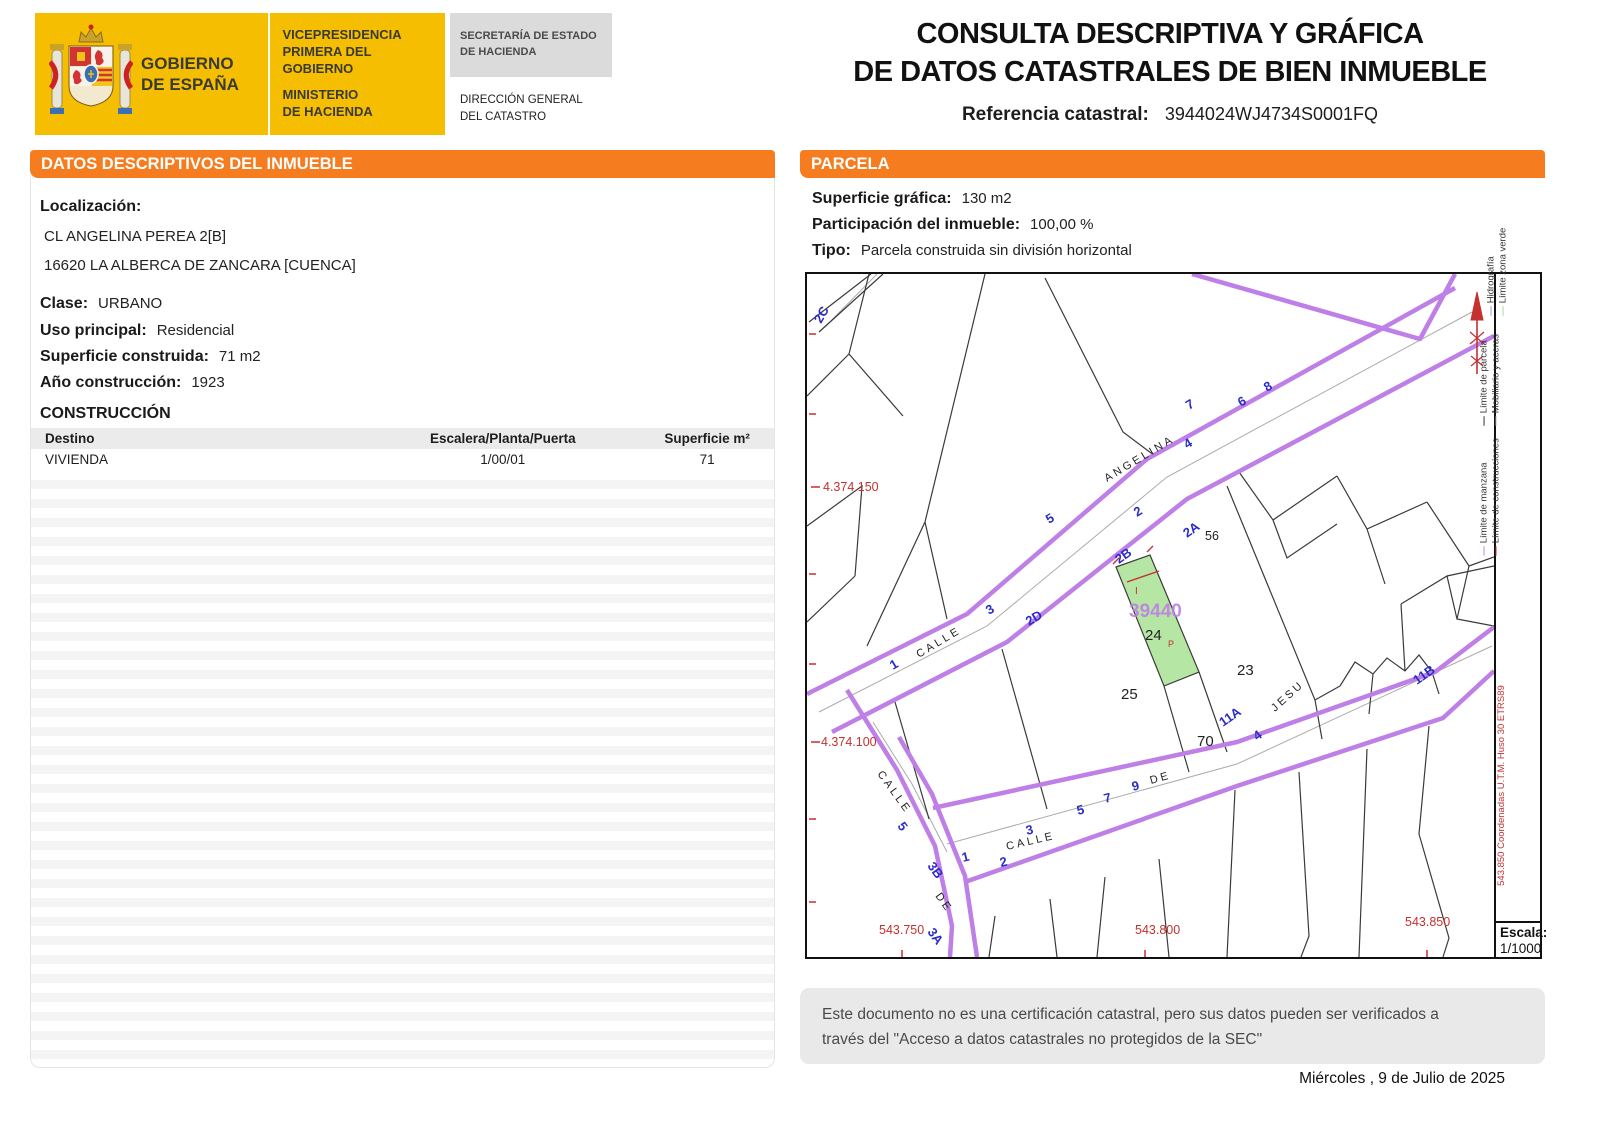  Describe the element at coordinates (903, 826) in the screenshot. I see `hn-w5: 5` at that location.